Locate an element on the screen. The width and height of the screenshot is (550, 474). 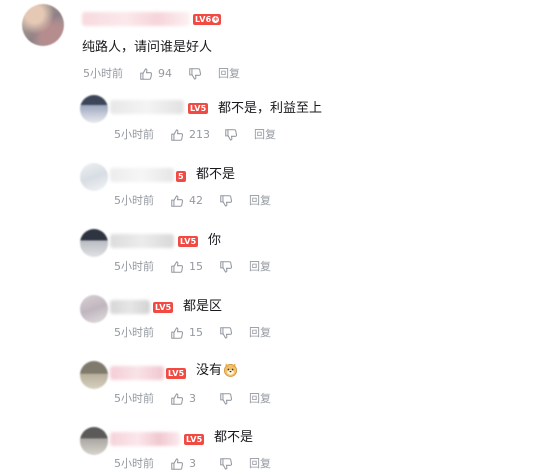
reply-item: LV5 没有 5小时前 3 回复 is located at coordinates (275, 387).